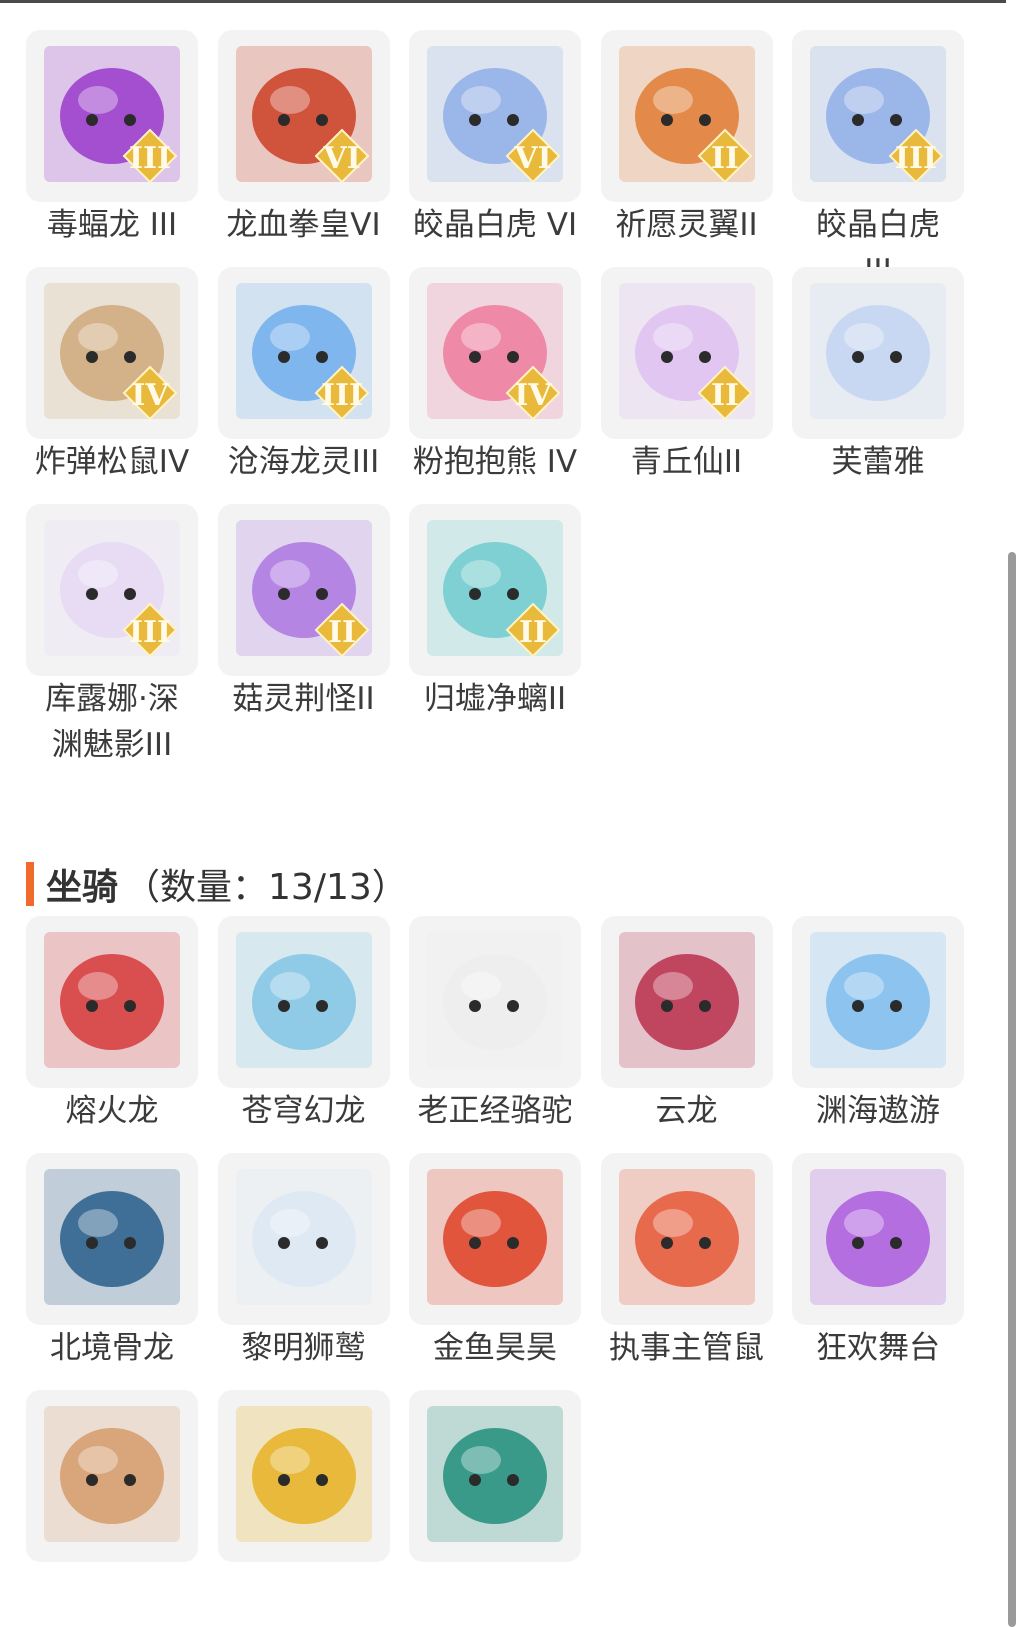  I want to click on card-name: 库露娜·深渊魅影III, so click(112, 722).